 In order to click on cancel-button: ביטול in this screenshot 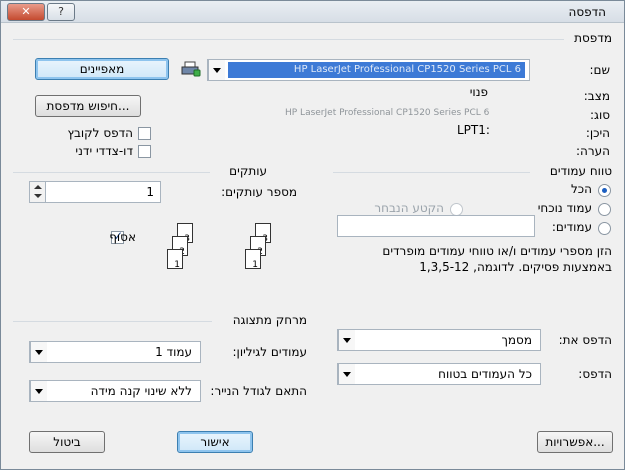, I will do `click(67, 442)`.